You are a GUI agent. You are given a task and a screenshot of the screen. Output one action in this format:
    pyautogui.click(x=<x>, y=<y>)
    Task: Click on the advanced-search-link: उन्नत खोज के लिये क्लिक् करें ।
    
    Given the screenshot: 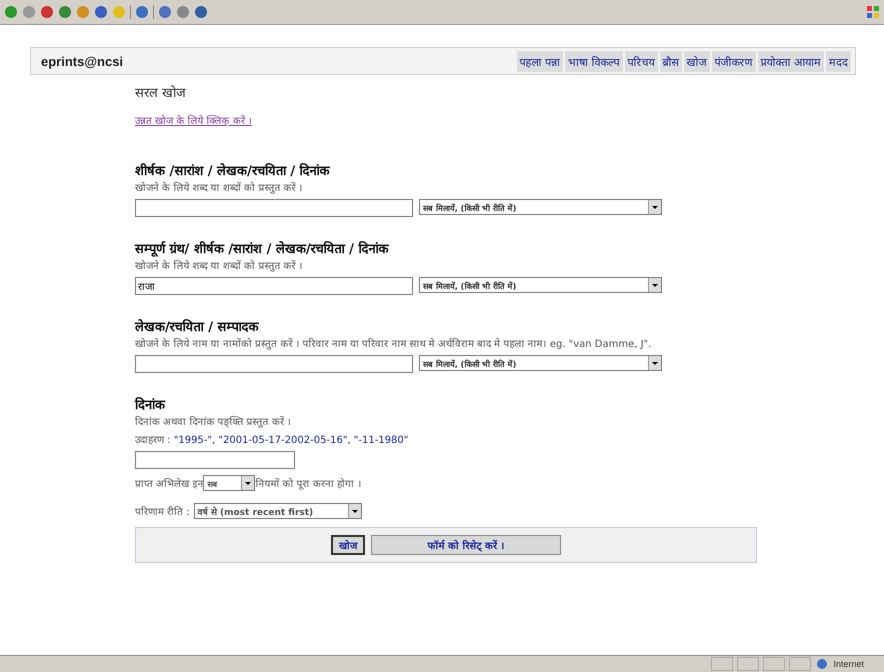 What is the action you would take?
    pyautogui.click(x=193, y=120)
    